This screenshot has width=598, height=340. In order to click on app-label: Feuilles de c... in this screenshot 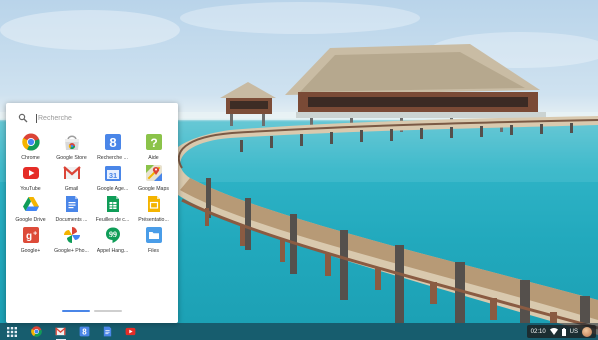, I will do `click(112, 220)`.